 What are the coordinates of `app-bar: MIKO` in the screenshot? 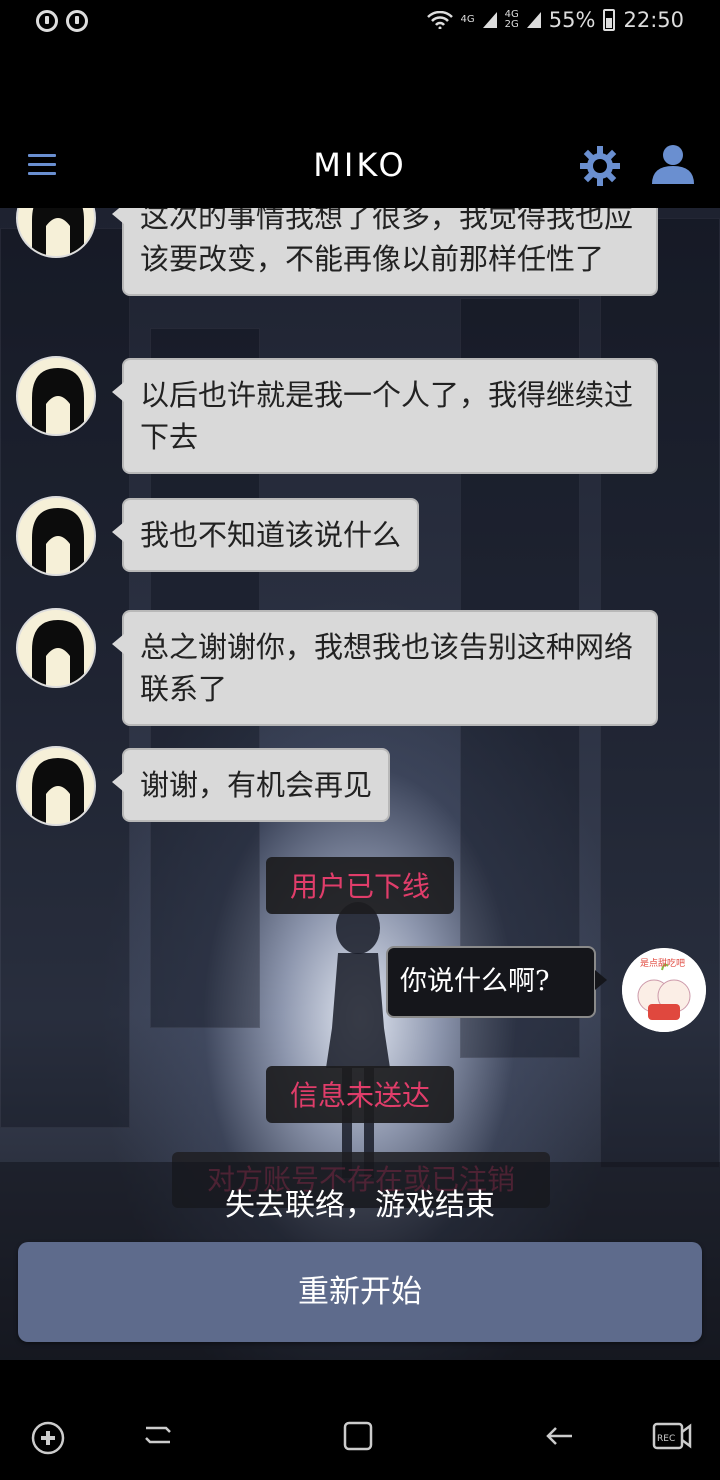 It's located at (360, 127).